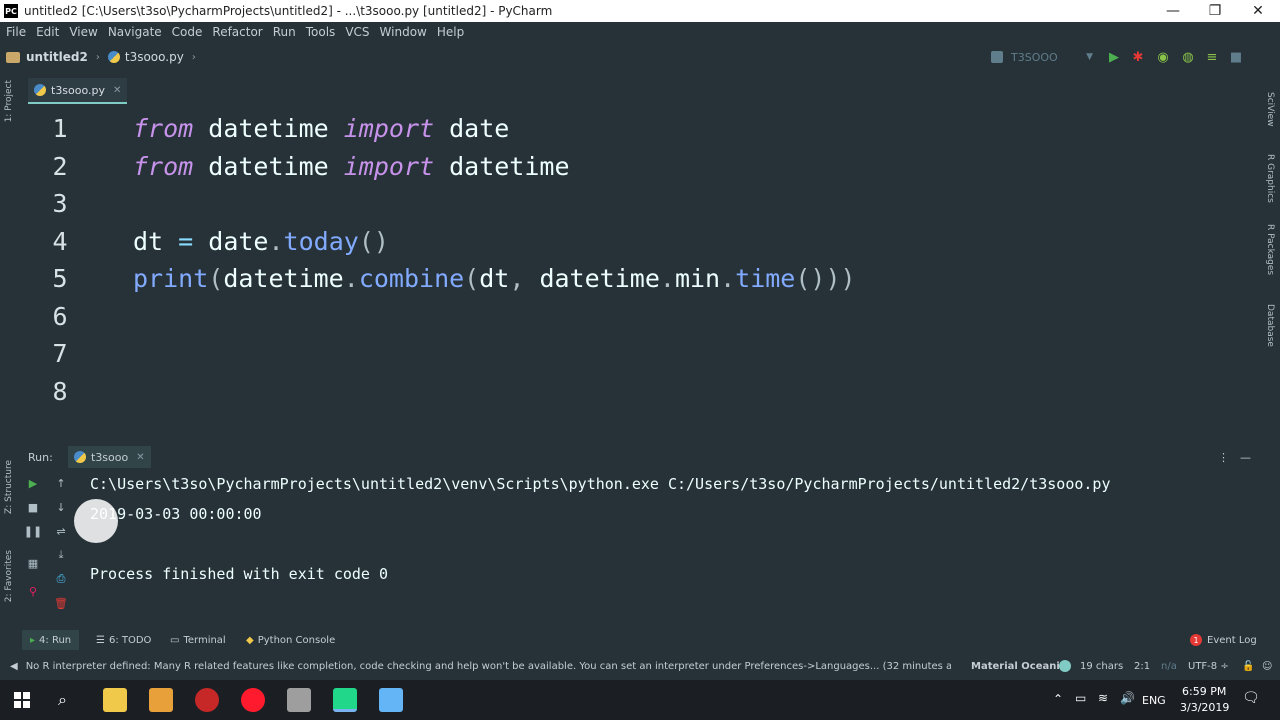  Describe the element at coordinates (641, 91) in the screenshot. I see `editor-tab-bar: t3sooo.py ✕` at that location.